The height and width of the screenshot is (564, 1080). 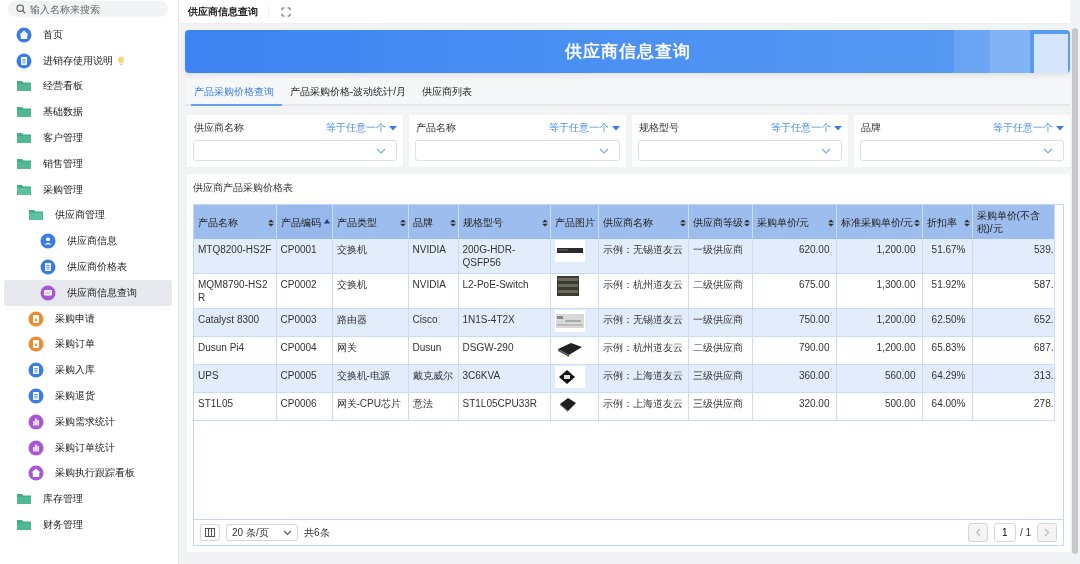 I want to click on table-cell: 示例：杭州道友云, so click(x=642, y=284).